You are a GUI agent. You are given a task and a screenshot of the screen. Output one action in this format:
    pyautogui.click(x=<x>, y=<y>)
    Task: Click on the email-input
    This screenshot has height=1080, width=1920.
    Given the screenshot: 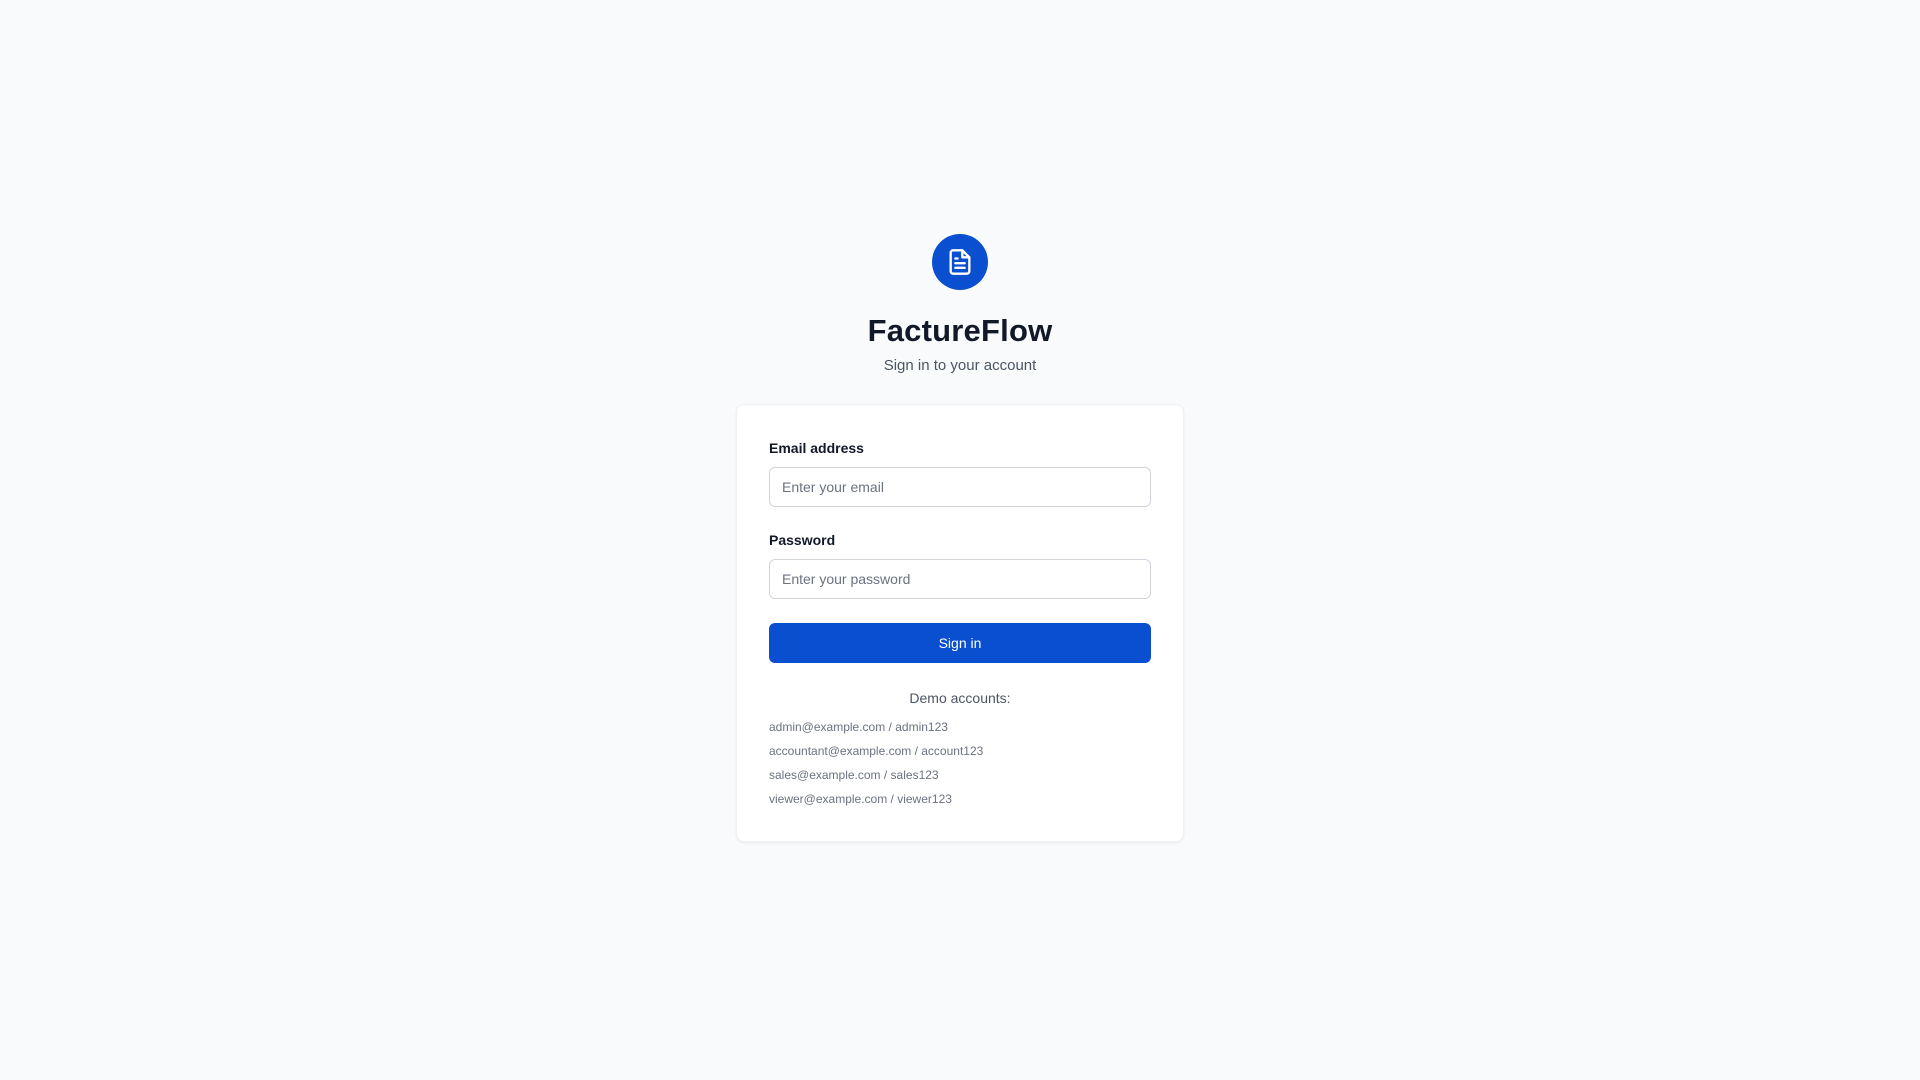 What is the action you would take?
    pyautogui.click(x=960, y=487)
    